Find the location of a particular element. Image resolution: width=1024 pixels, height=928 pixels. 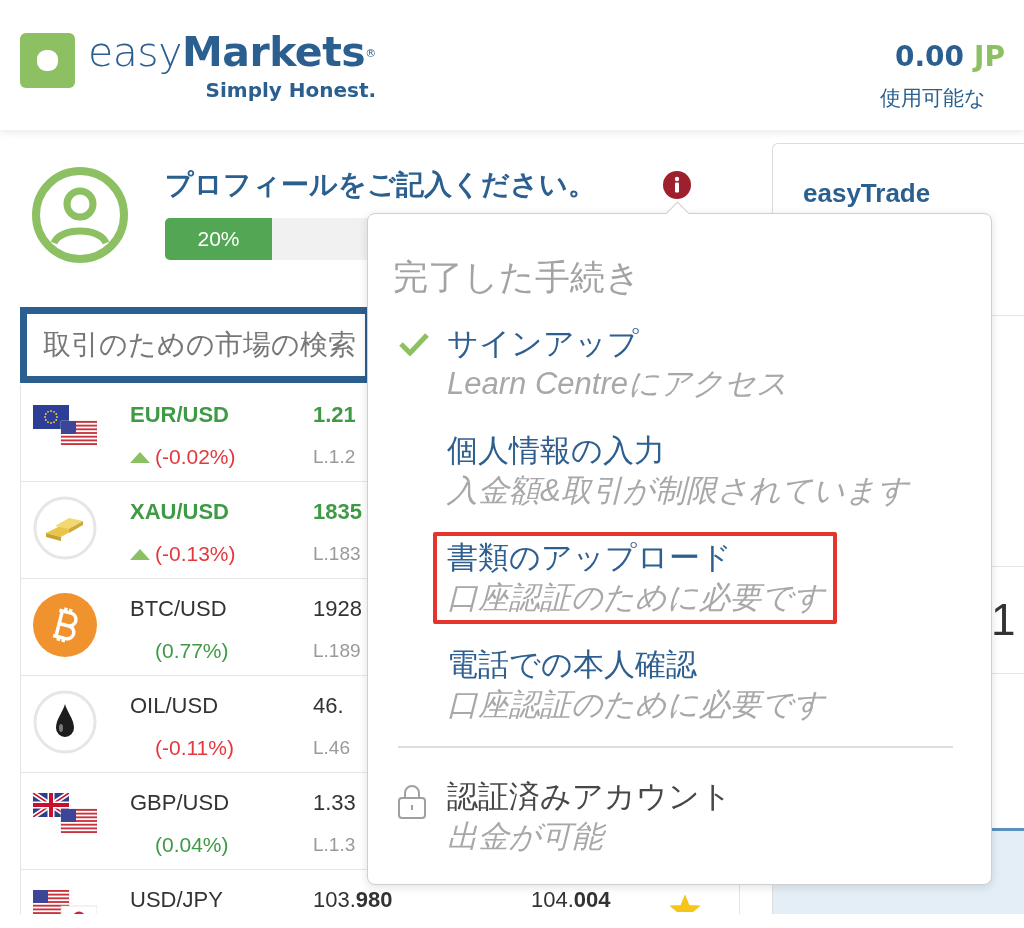

market-symbol: BTC/USD is located at coordinates (178, 609).